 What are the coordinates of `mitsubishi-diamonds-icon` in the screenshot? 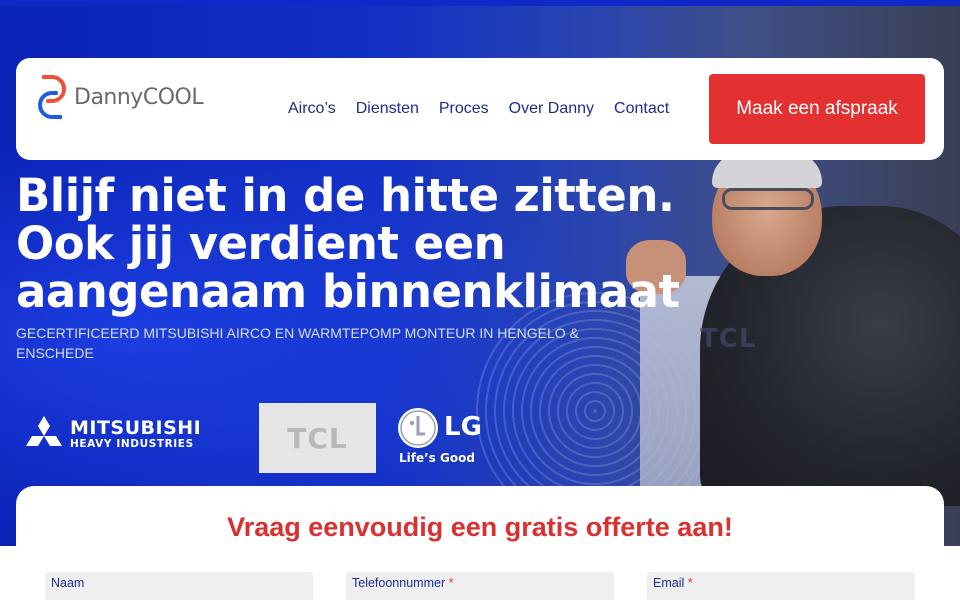 It's located at (44, 434).